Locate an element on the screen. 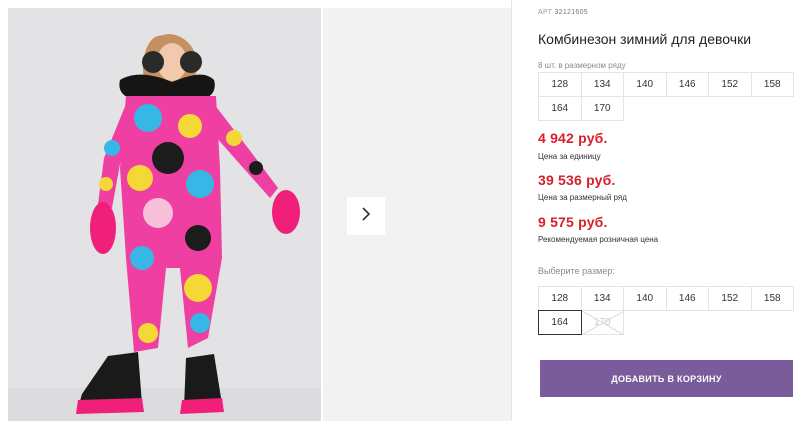  add-to-cart-button: ДОБАВИТЬ В КОРЗИНУ is located at coordinates (666, 378).